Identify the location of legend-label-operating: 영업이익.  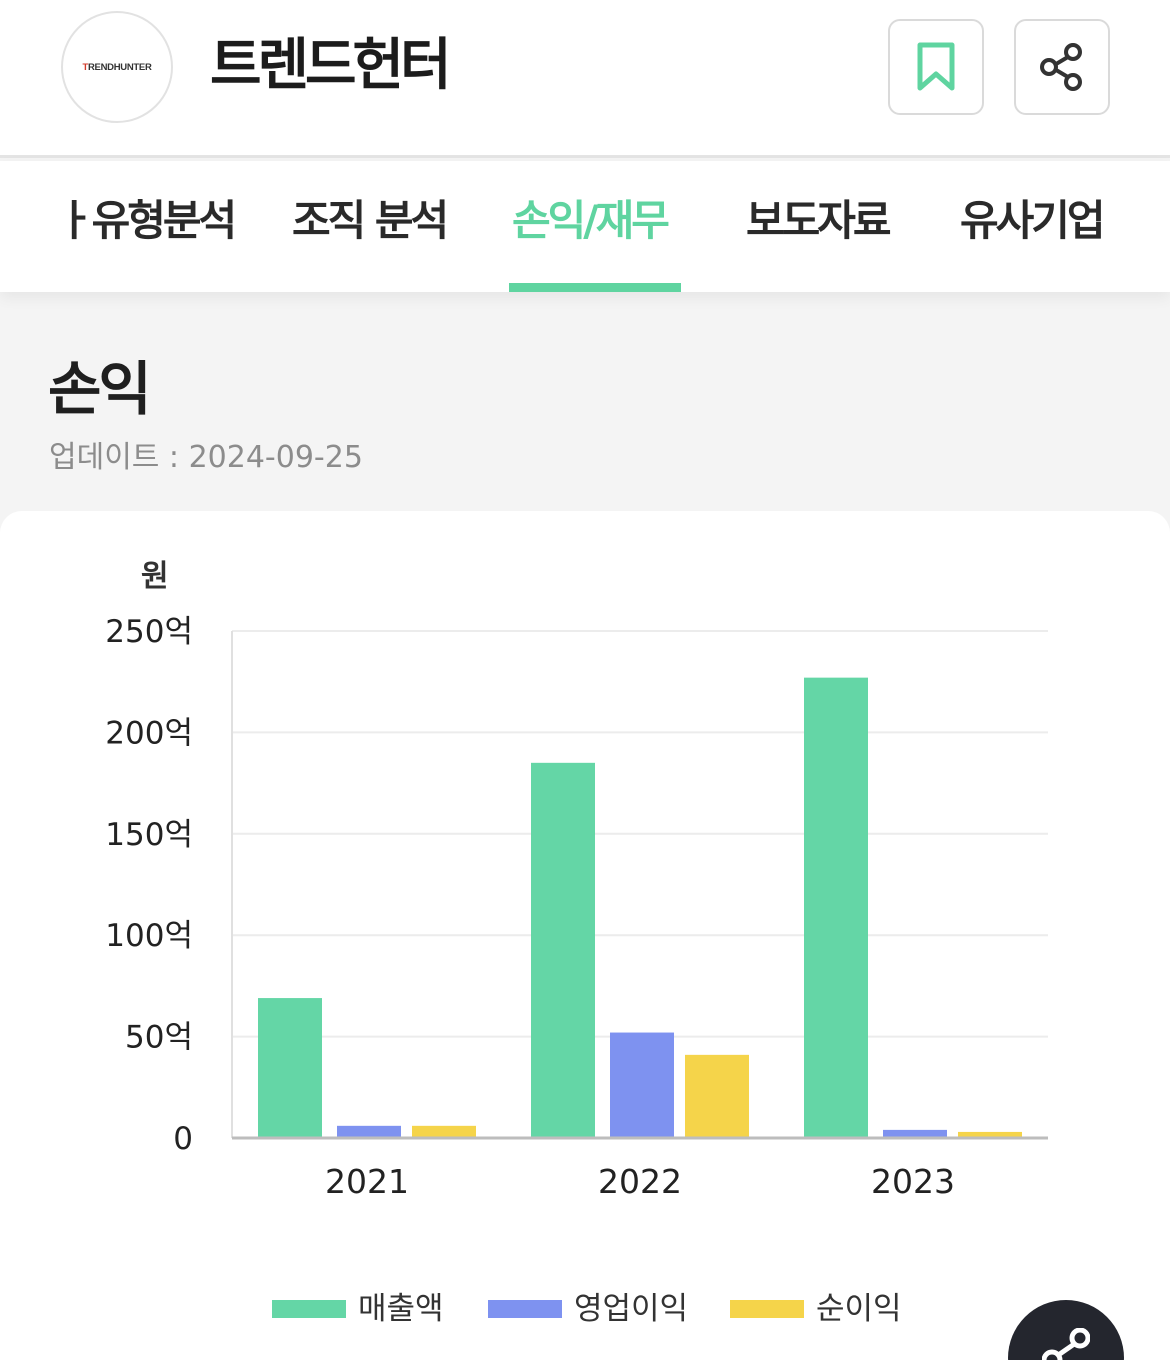
(631, 1309).